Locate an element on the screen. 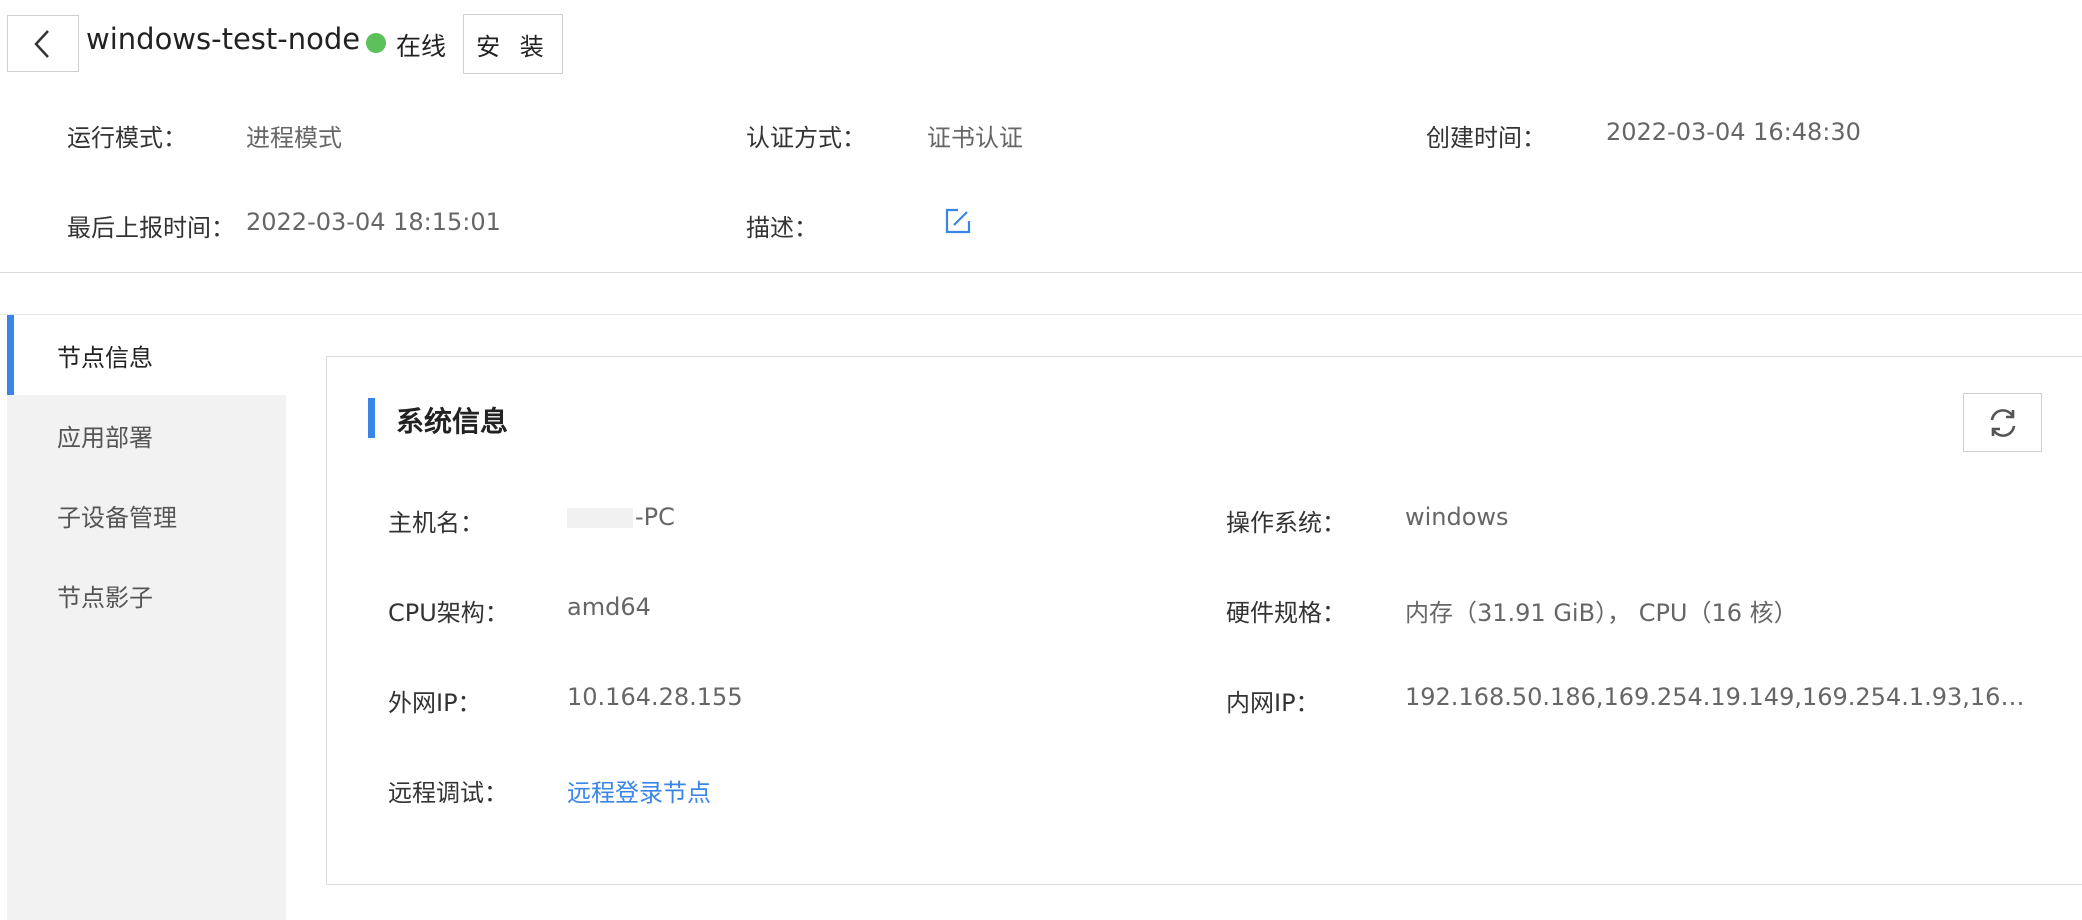  sidebar-item-app-deploy: 应用部署 is located at coordinates (146, 435).